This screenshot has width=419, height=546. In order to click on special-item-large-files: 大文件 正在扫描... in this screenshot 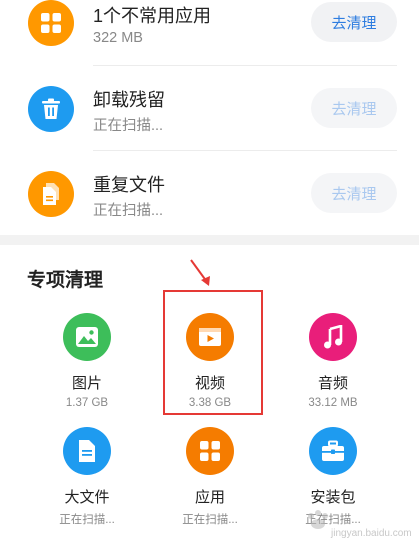, I will do `click(87, 477)`.